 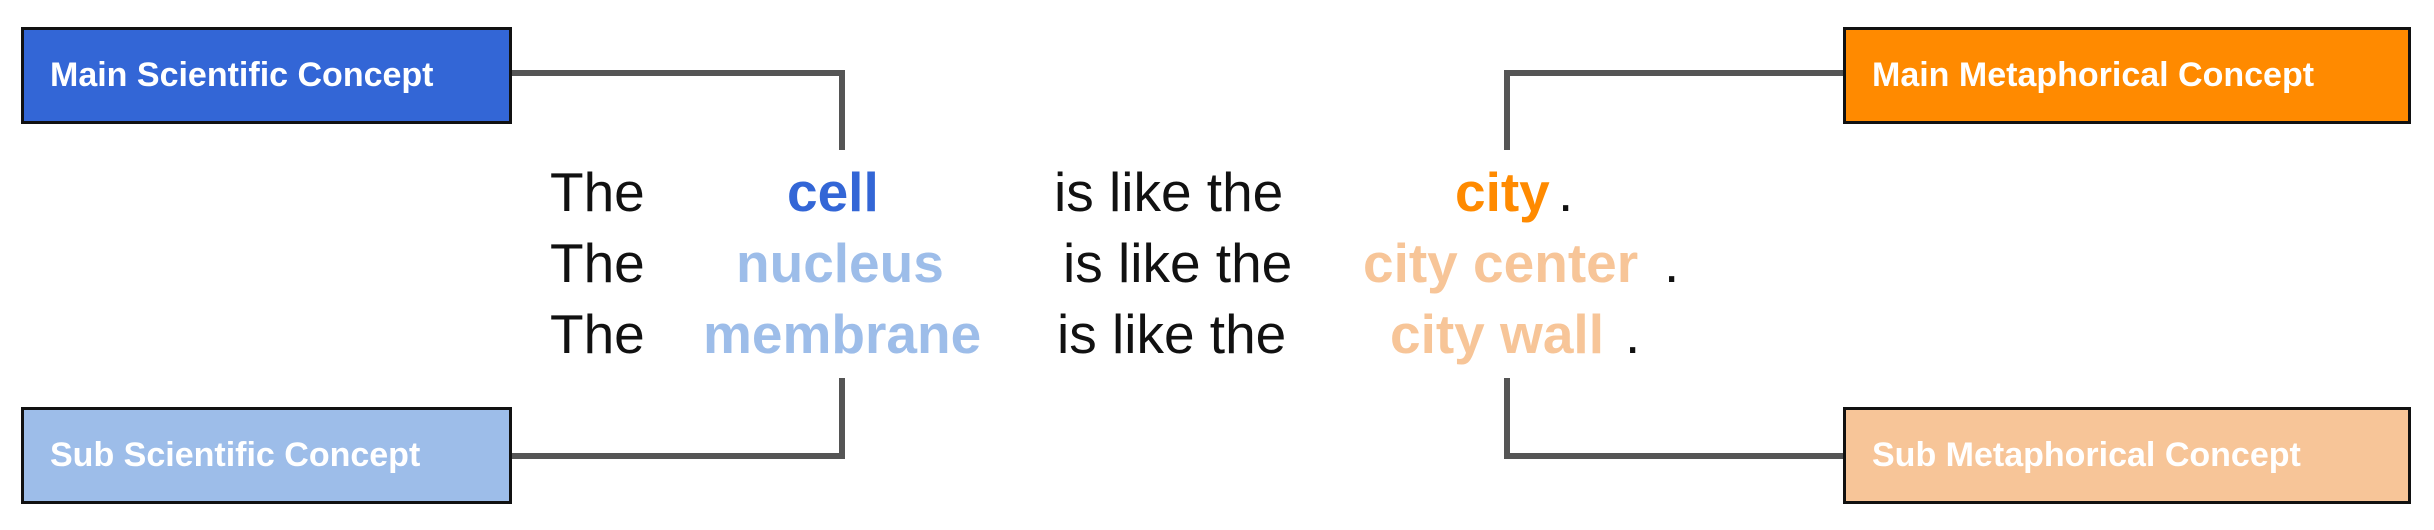 I want to click on sentence-2-article: The, so click(x=597, y=263).